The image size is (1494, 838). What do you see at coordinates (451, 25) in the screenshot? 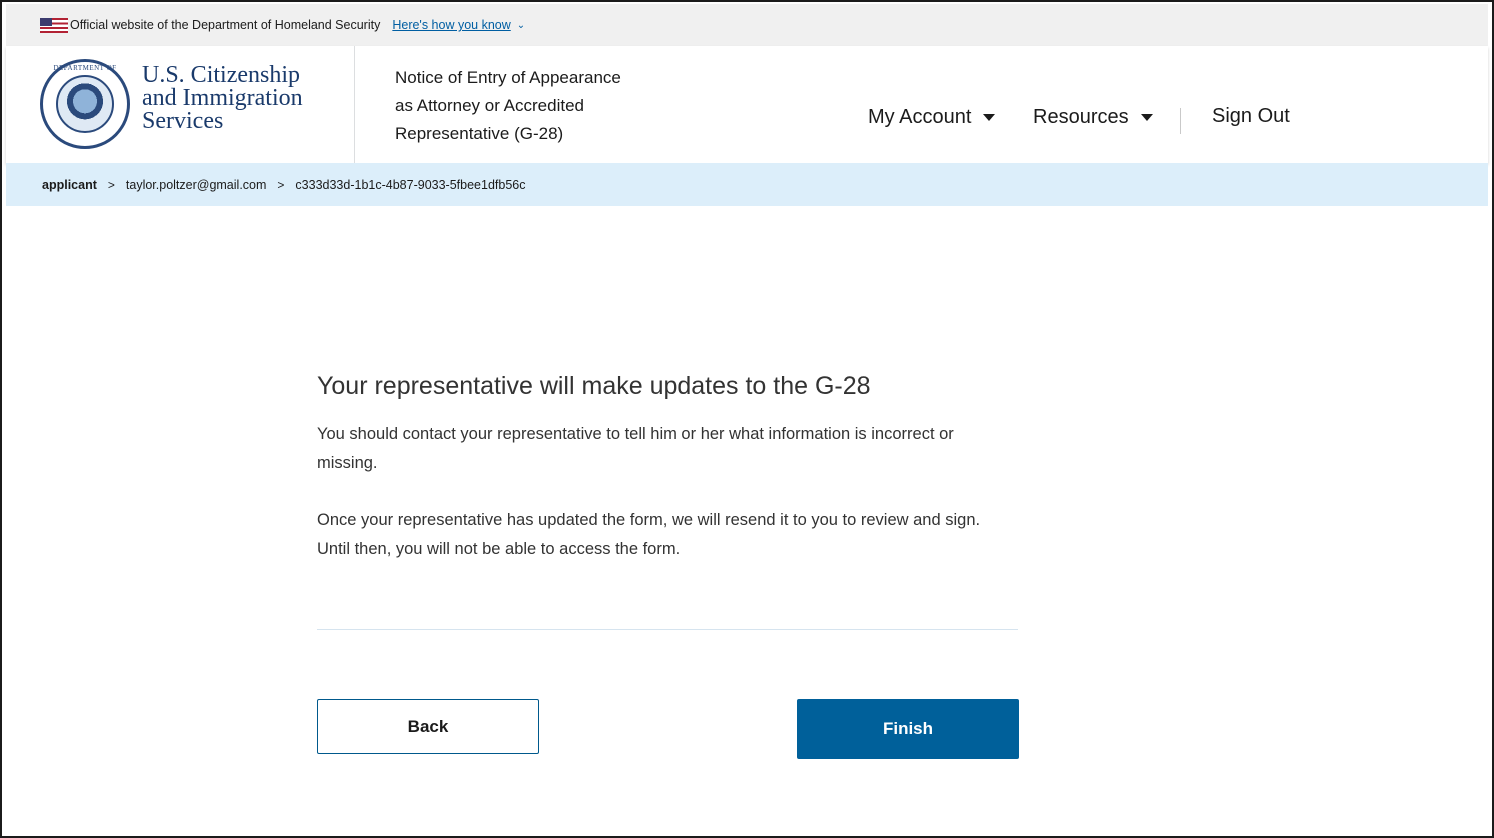
I see `heres-how-you-know-link: Here's how you know` at bounding box center [451, 25].